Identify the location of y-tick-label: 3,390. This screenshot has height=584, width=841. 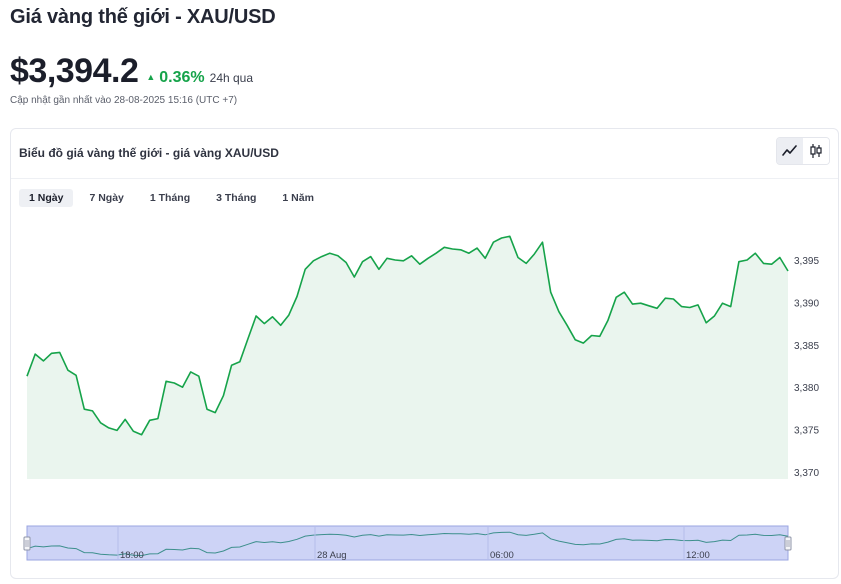
(806, 303).